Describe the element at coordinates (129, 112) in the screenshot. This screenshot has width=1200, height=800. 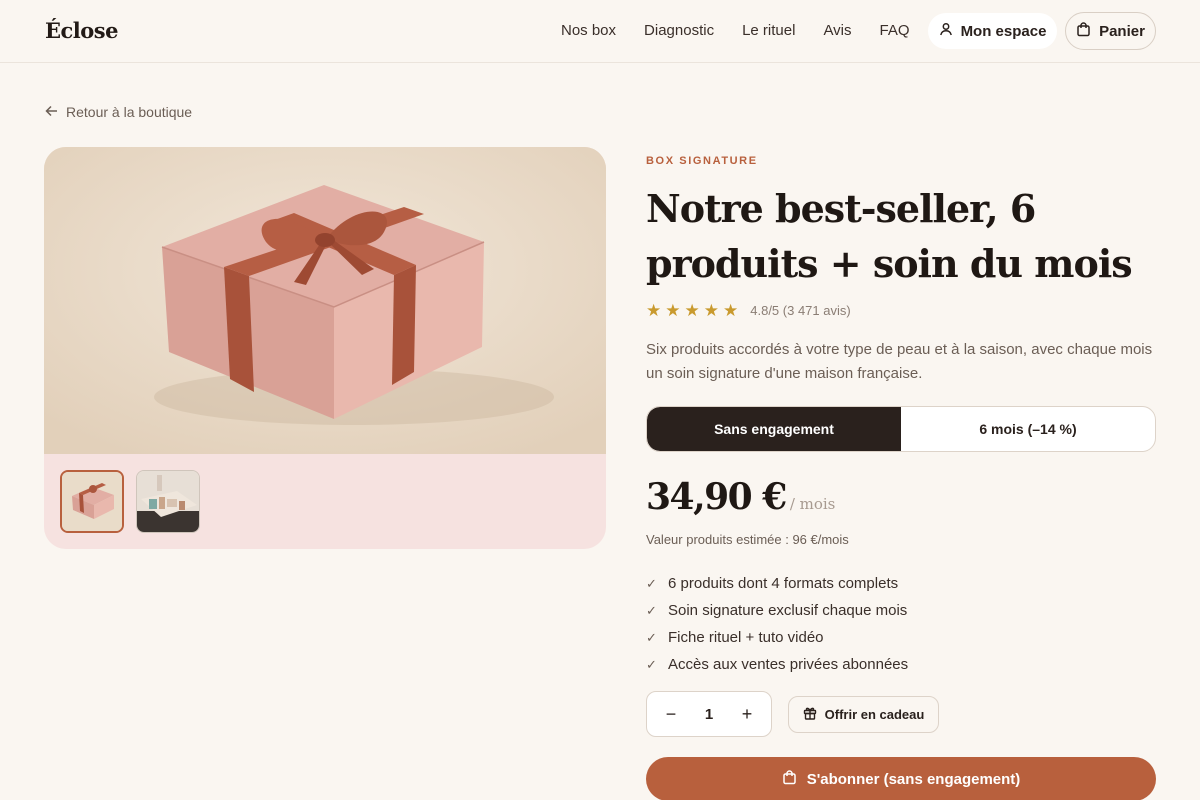
I see `back-label: Retour à la boutique` at that location.